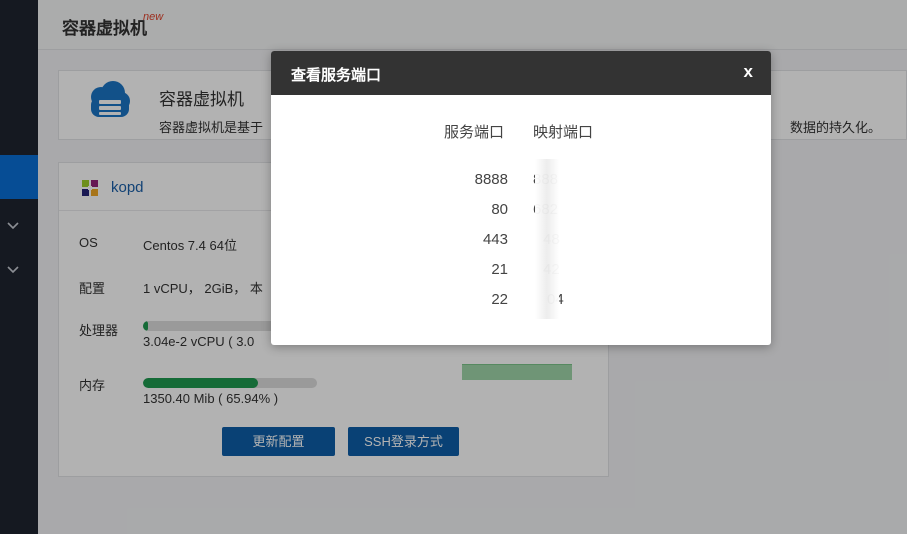 This screenshot has height=534, width=907. Describe the element at coordinates (521, 73) in the screenshot. I see `modal-header: 查看服务端口 x` at that location.